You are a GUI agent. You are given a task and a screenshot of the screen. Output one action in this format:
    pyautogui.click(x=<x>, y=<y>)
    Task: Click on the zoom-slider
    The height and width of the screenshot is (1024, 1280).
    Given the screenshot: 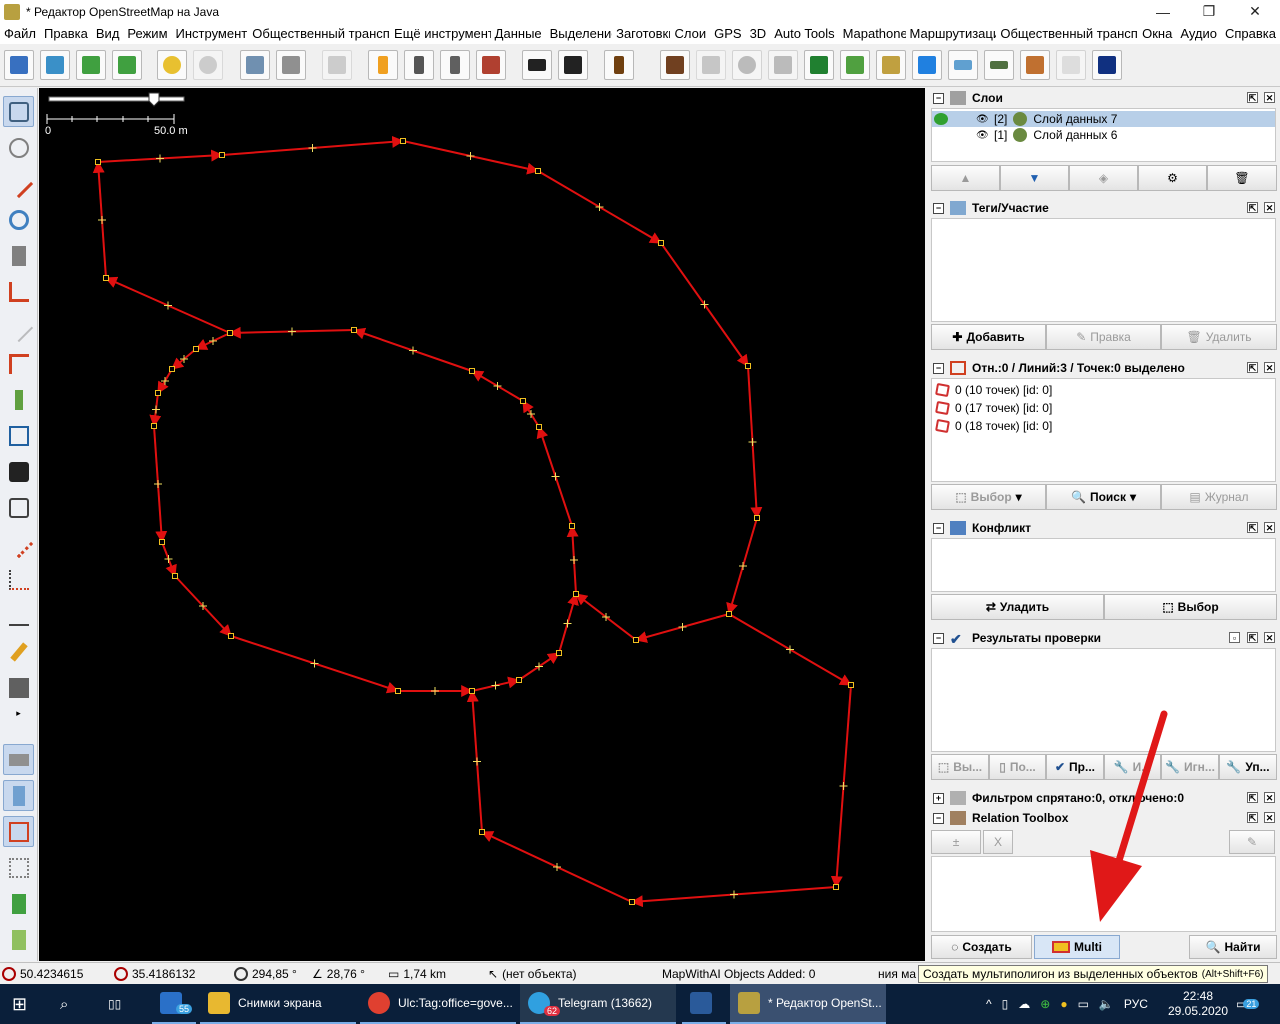 What is the action you would take?
    pyautogui.click(x=116, y=99)
    